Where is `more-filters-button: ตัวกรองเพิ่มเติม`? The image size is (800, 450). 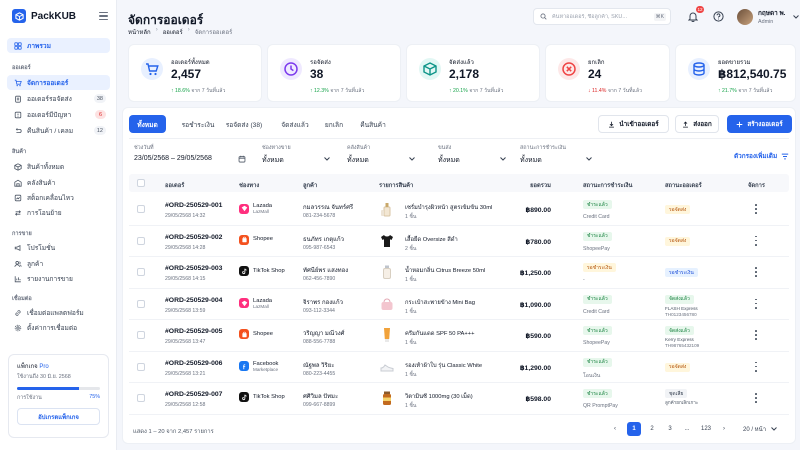
more-filters-button: ตัวกรองเพิ่มเติม is located at coordinates (761, 156).